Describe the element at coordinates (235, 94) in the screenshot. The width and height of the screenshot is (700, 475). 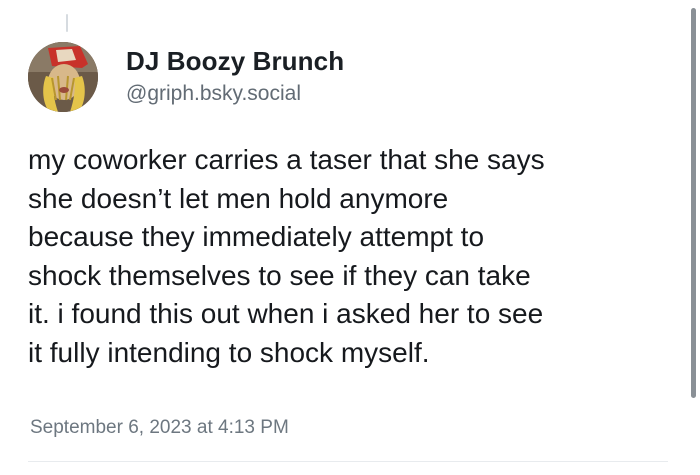
I see `author-handle: @griph.bsky.social` at that location.